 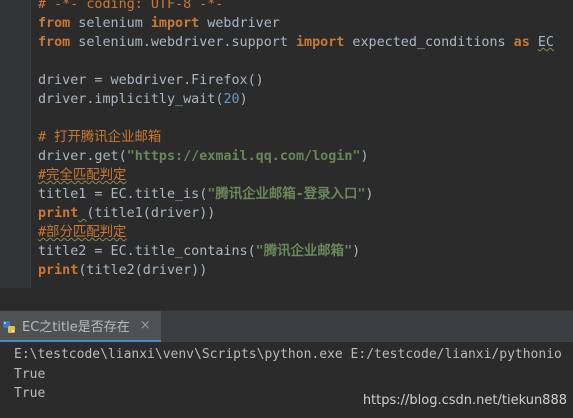 What do you see at coordinates (82, 156) in the screenshot?
I see `code-token: driver.get(` at bounding box center [82, 156].